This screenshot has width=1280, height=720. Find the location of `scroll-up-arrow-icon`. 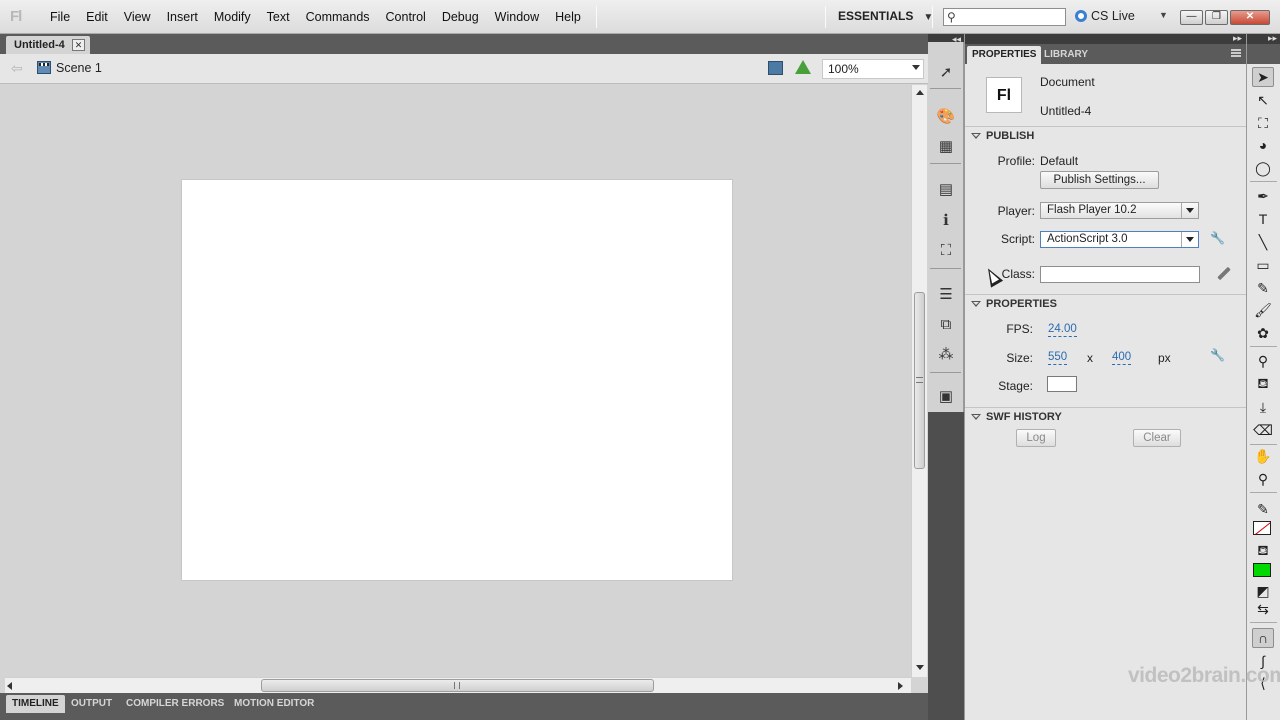

scroll-up-arrow-icon is located at coordinates (920, 92).